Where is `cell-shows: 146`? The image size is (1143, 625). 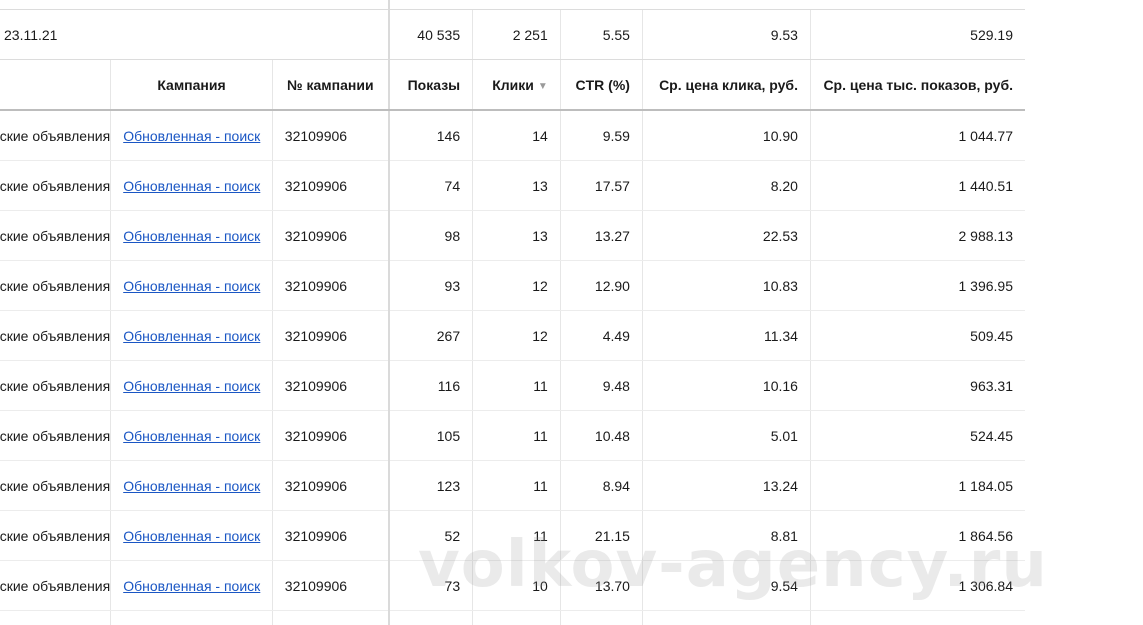 cell-shows: 146 is located at coordinates (430, 135).